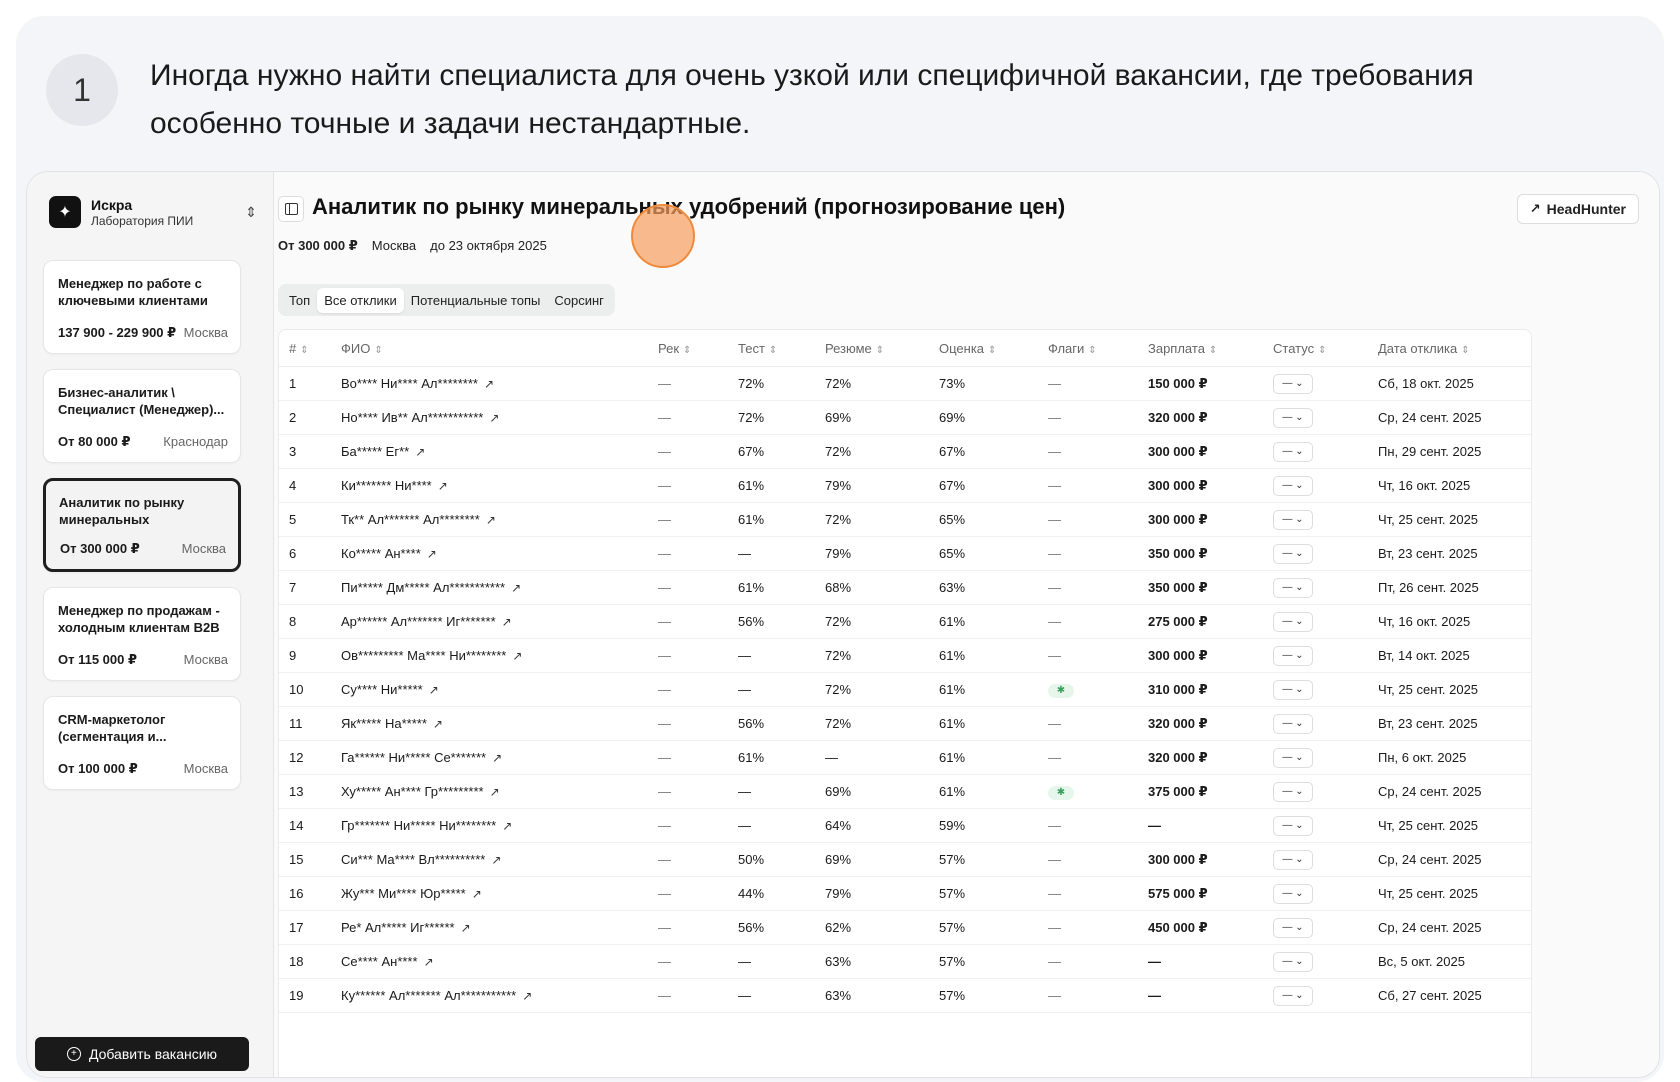 The width and height of the screenshot is (1680, 1082). What do you see at coordinates (838, 791) in the screenshot?
I see `resume-cell: 69%` at bounding box center [838, 791].